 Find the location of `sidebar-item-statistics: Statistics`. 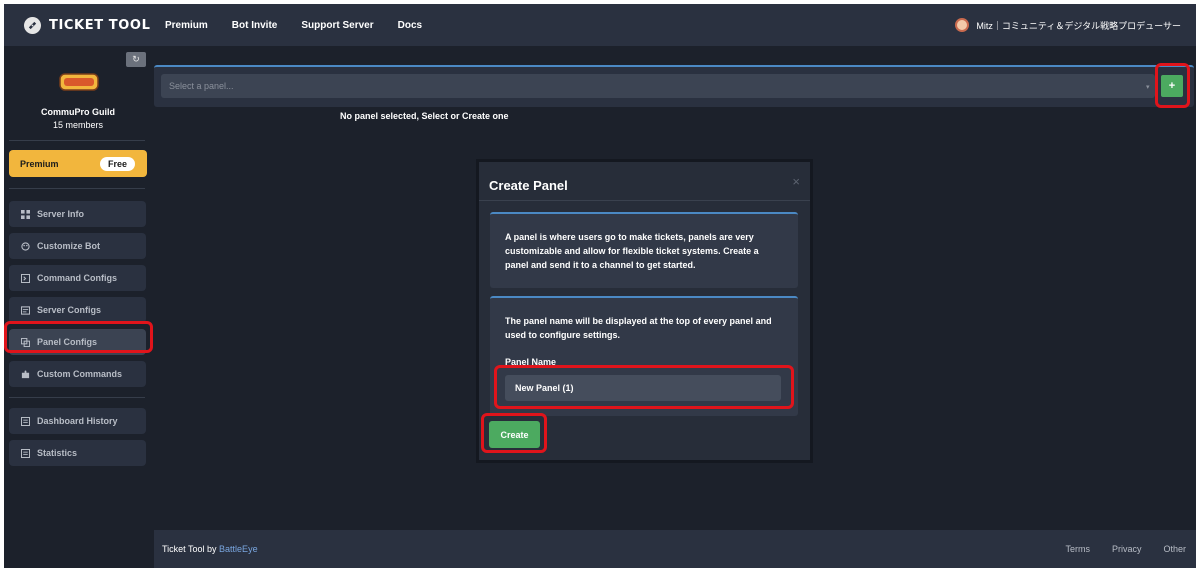

sidebar-item-statistics: Statistics is located at coordinates (77, 453).